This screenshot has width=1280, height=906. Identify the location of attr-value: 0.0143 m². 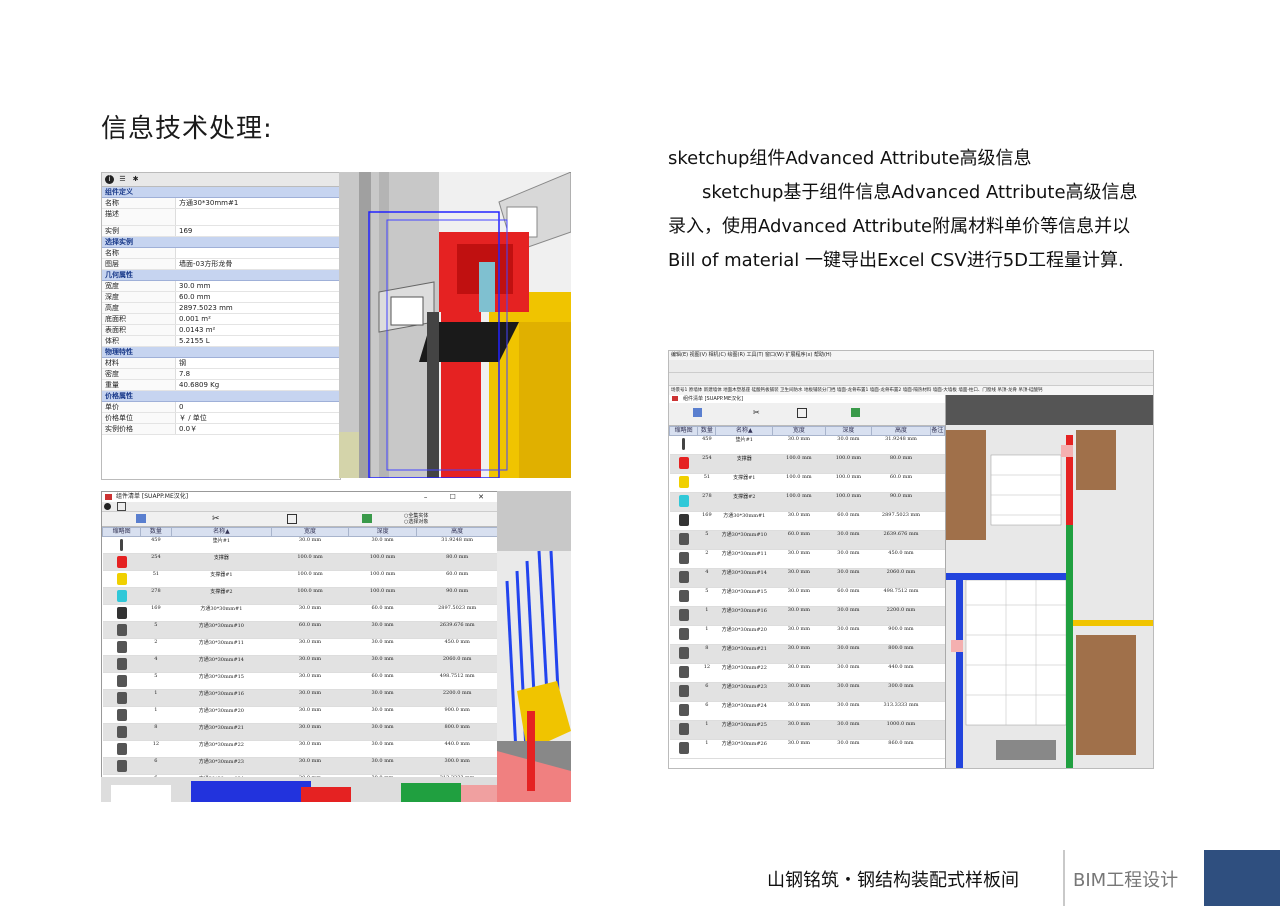
(258, 330).